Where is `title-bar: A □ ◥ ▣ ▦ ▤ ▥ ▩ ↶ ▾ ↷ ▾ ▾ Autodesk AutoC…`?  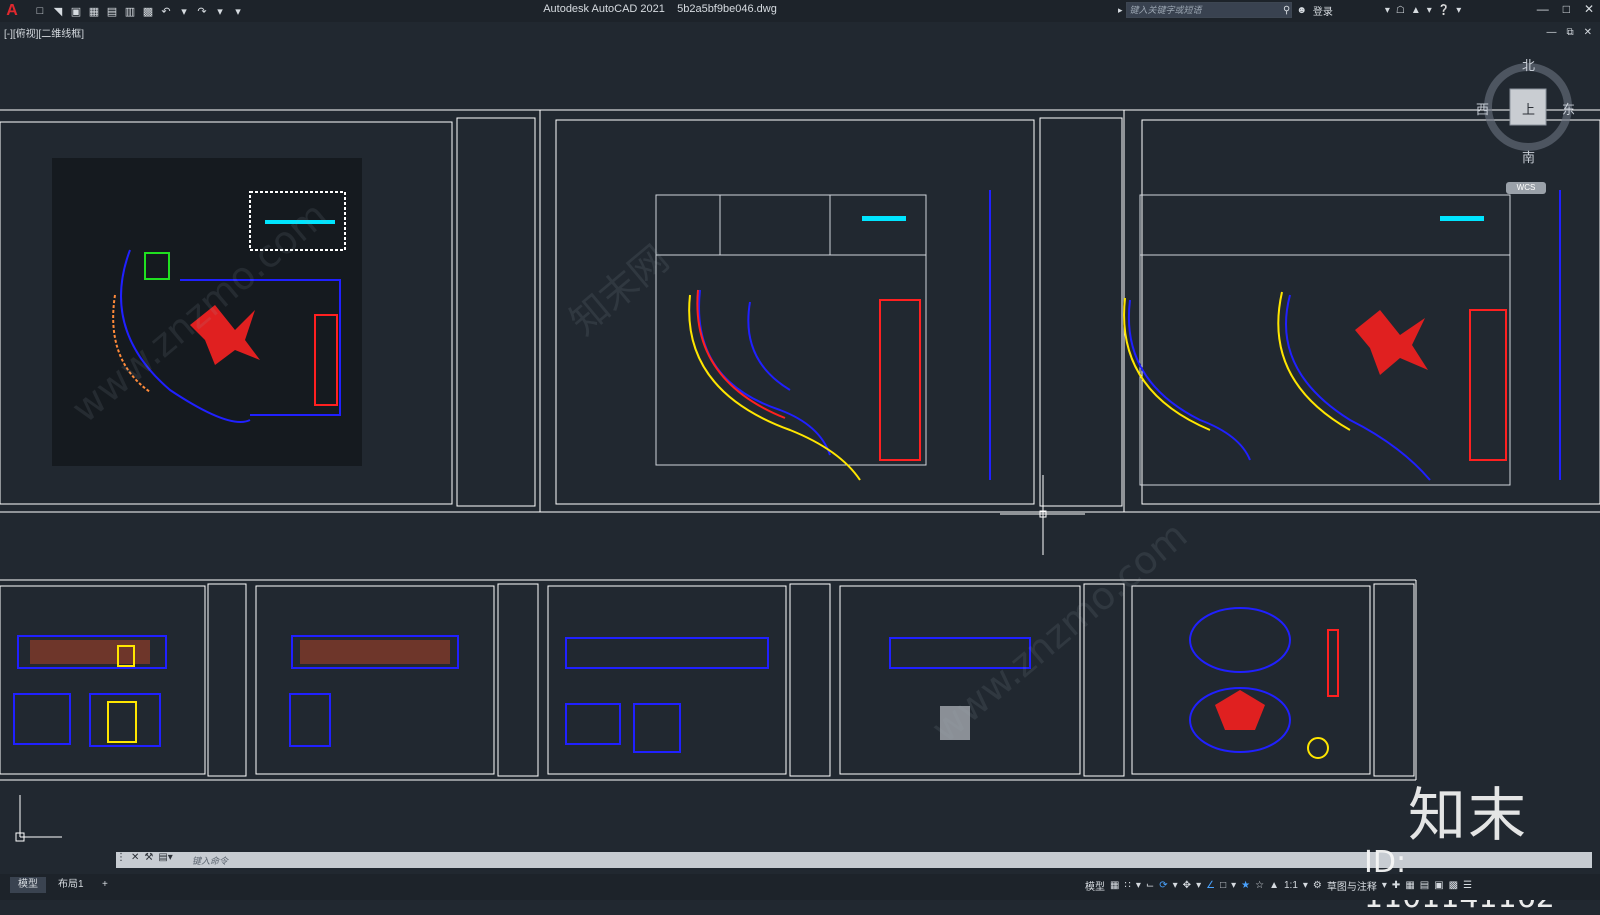
title-bar: A □ ◥ ▣ ▦ ▤ ▥ ▩ ↶ ▾ ↷ ▾ ▾ Autodesk AutoC… is located at coordinates (800, 11).